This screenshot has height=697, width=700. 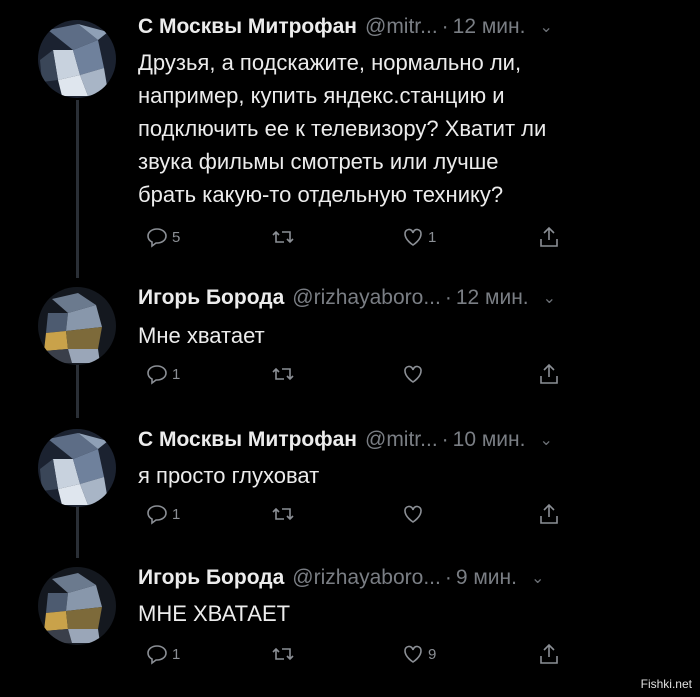 I want to click on tweet-text: Мне хватает, so click(x=201, y=335).